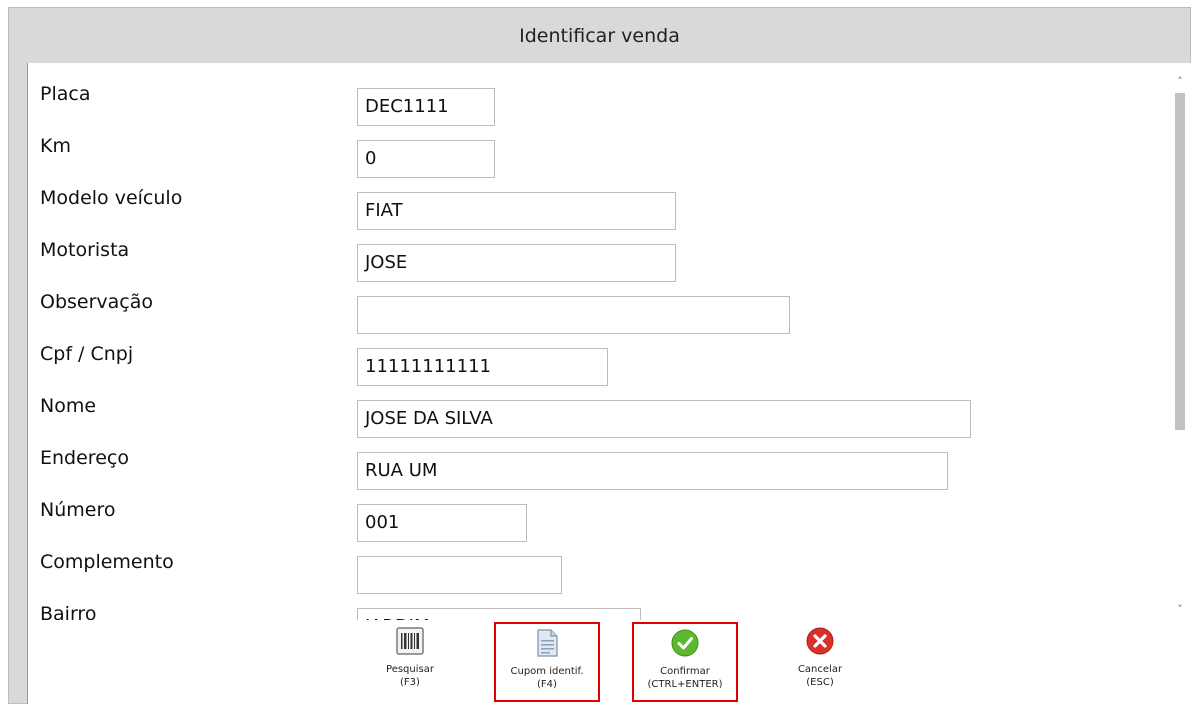 This screenshot has width=1203, height=712. Describe the element at coordinates (685, 643) in the screenshot. I see `checkmark-icon` at that location.